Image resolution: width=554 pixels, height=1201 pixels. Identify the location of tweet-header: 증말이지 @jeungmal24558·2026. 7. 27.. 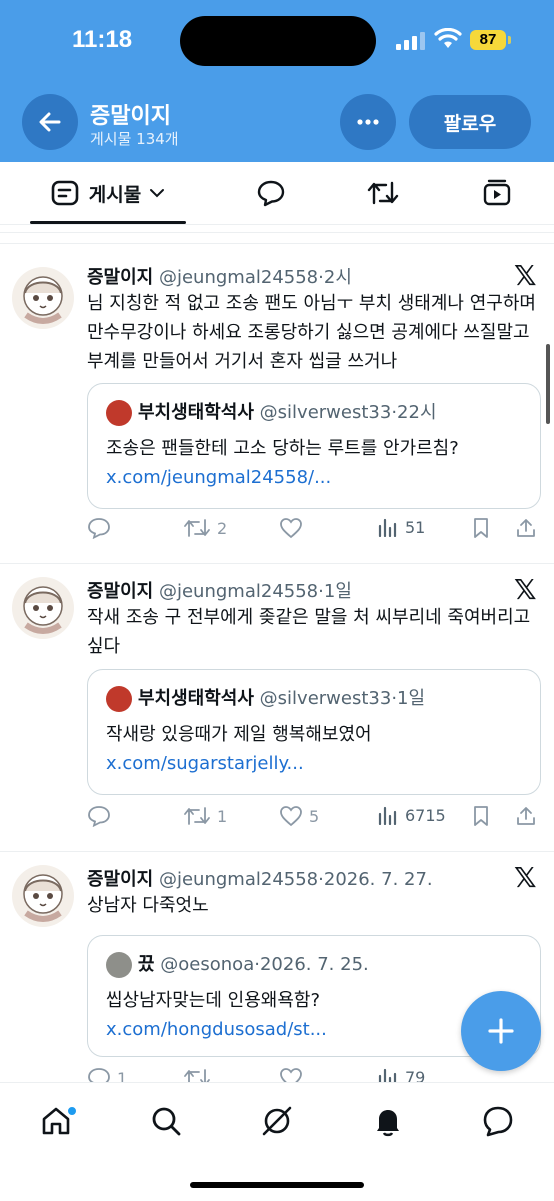
(260, 878).